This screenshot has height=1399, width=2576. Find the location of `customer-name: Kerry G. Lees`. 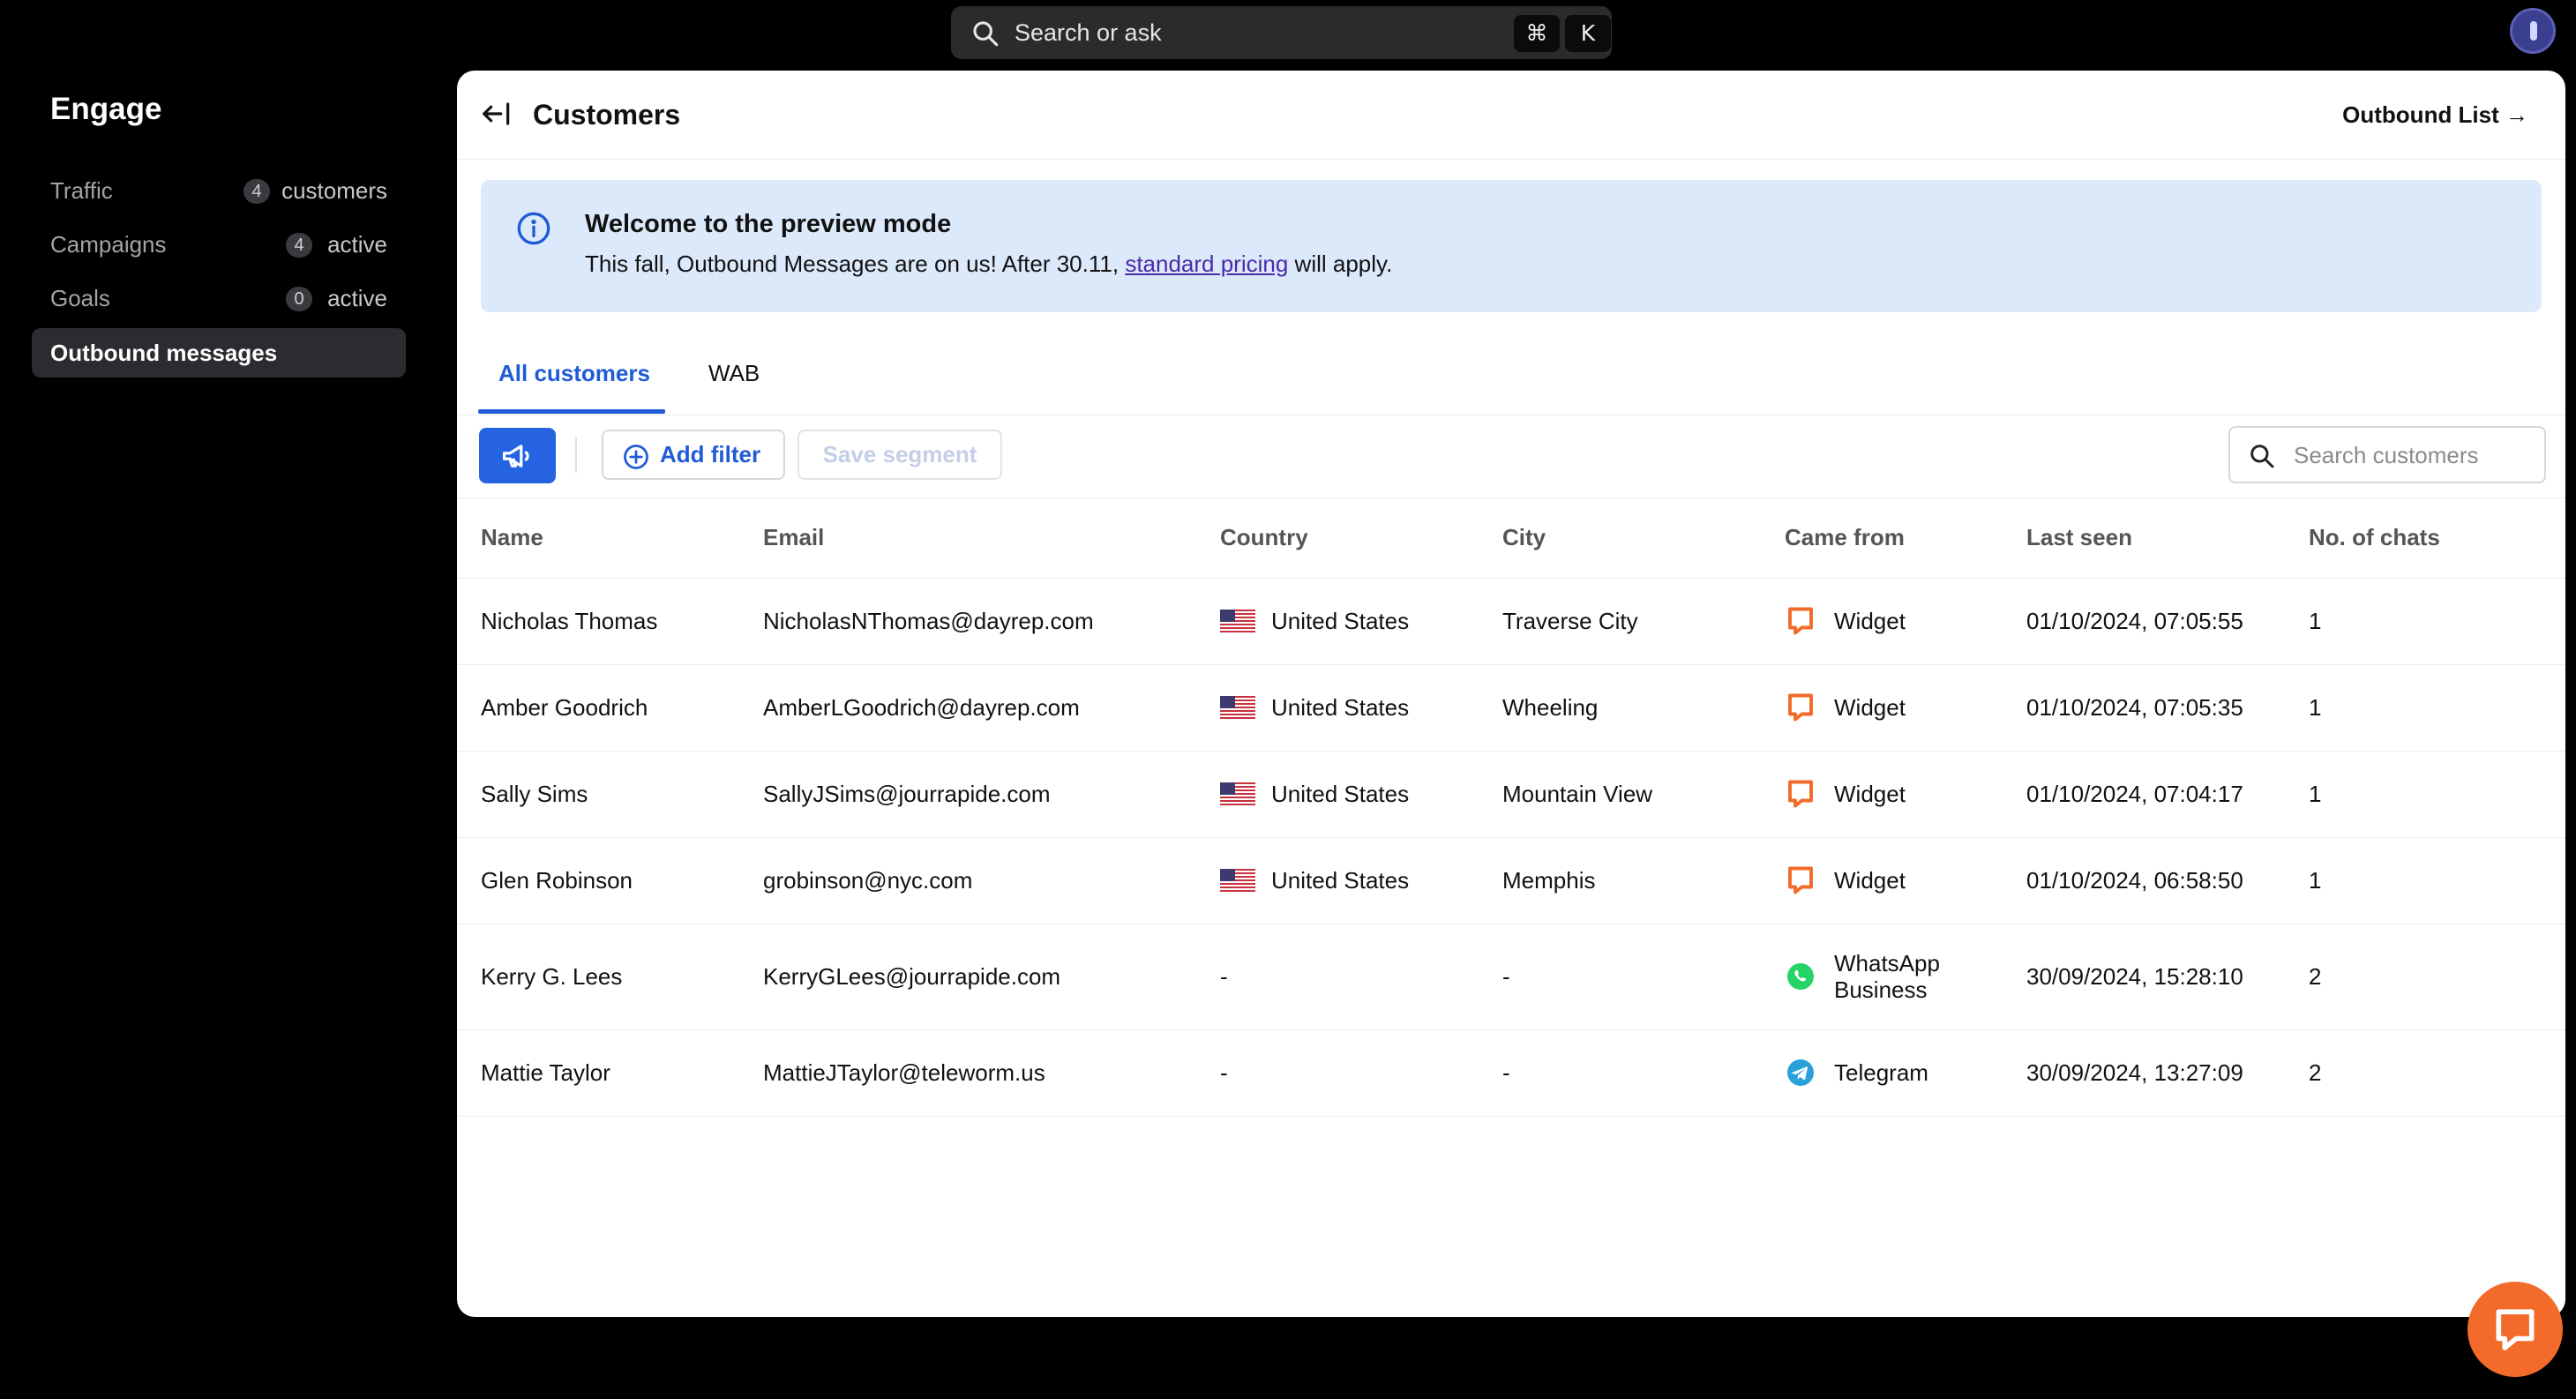

customer-name: Kerry G. Lees is located at coordinates (552, 976).